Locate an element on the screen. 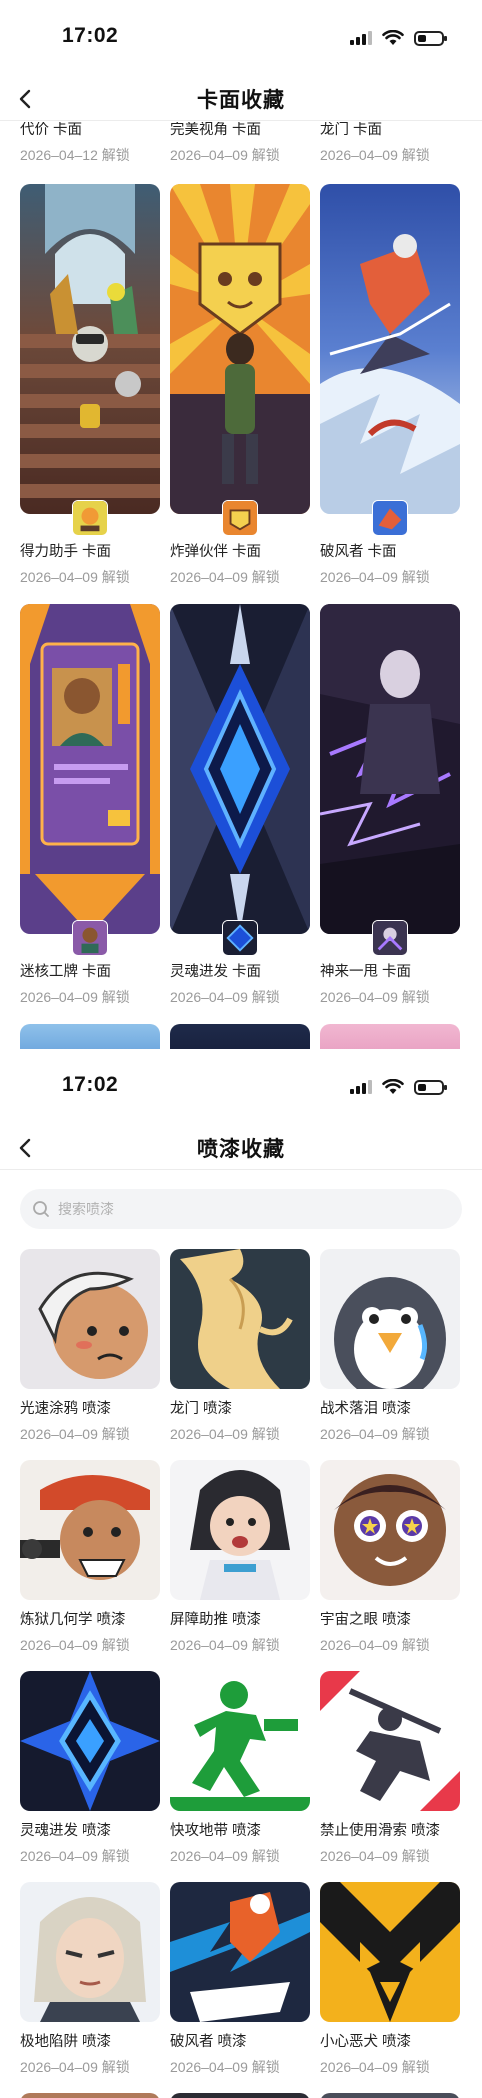  card-name: 完美视角 卡面 is located at coordinates (216, 130).